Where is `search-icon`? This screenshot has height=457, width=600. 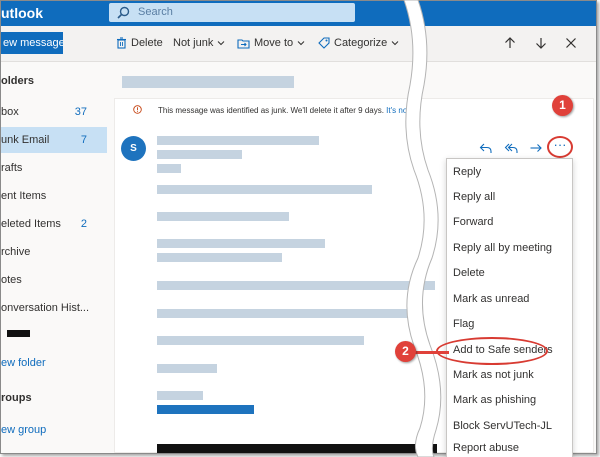 search-icon is located at coordinates (123, 12).